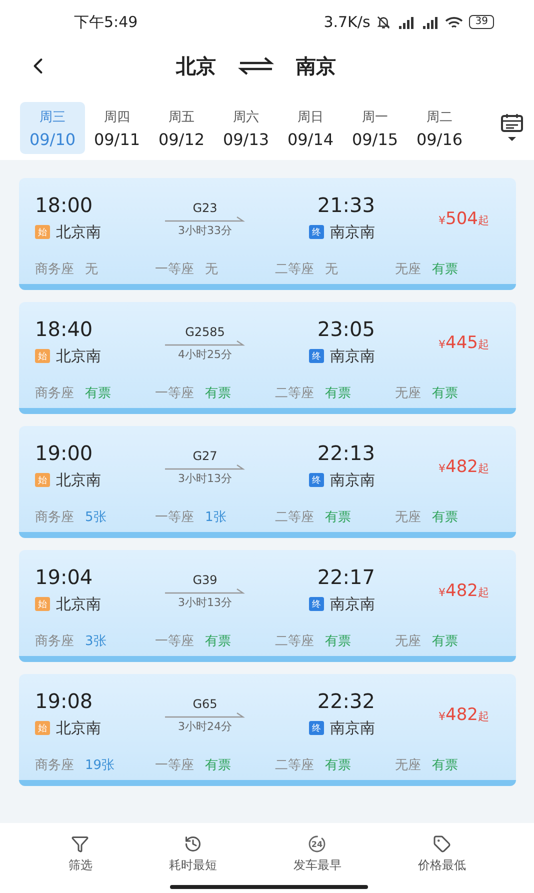  Describe the element at coordinates (316, 66) in the screenshot. I see `destination-city: 南京` at that location.